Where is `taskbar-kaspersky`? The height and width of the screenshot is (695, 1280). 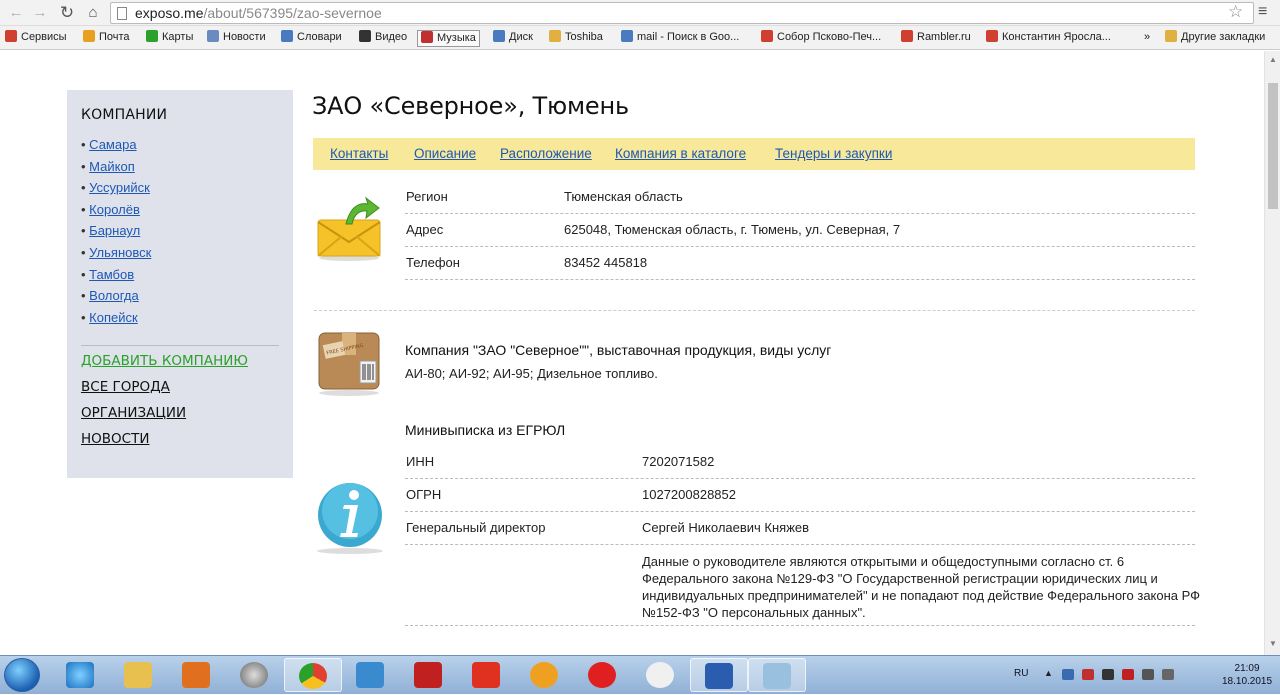 taskbar-kaspersky is located at coordinates (429, 675).